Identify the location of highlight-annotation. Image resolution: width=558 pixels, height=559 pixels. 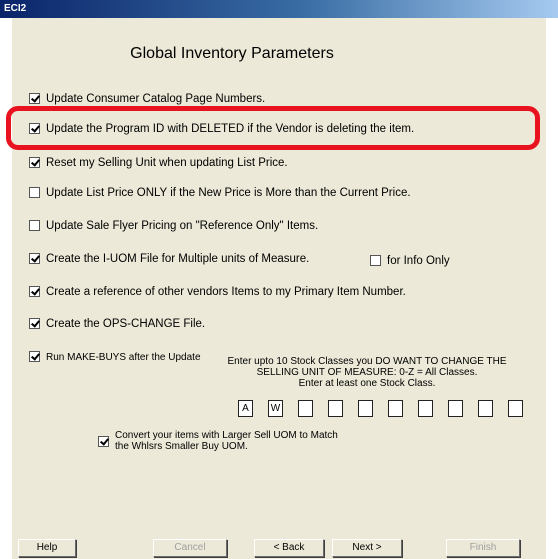
(273, 128).